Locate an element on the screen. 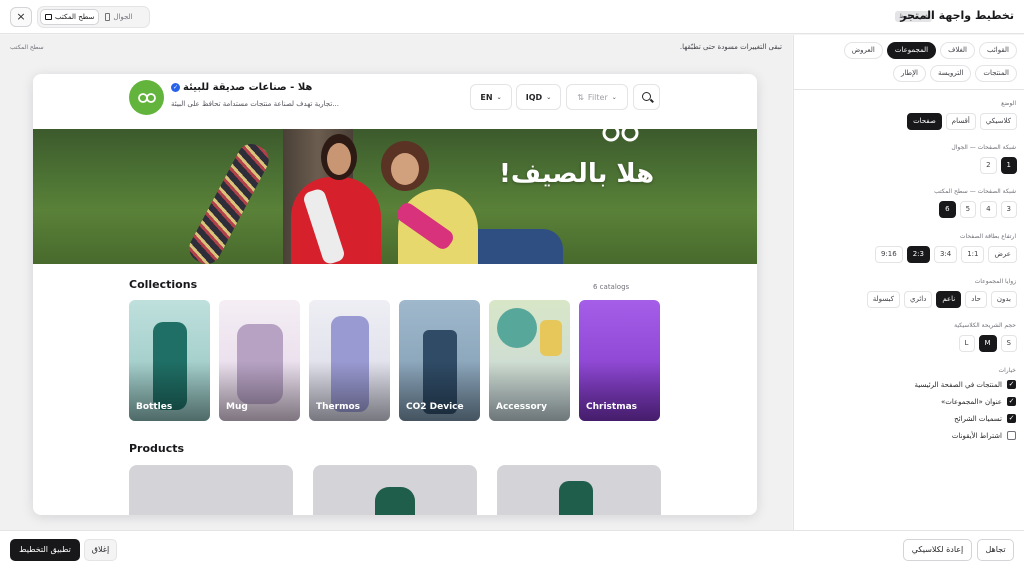 The height and width of the screenshot is (566, 1024). grid-desktop-option-6: 6 is located at coordinates (947, 209).